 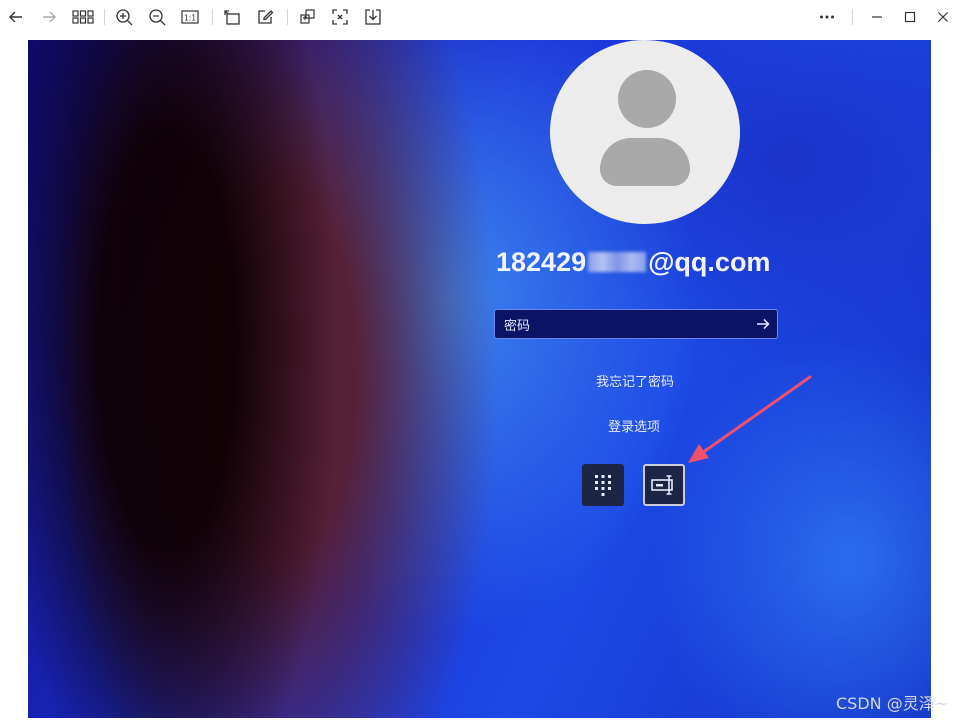 What do you see at coordinates (827, 17) in the screenshot?
I see `more-icon` at bounding box center [827, 17].